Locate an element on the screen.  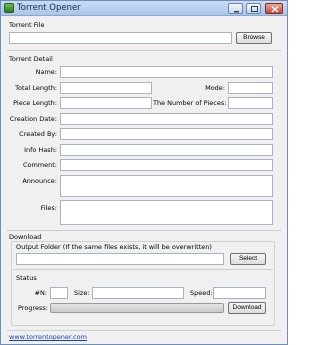
speed-field is located at coordinates (239, 293).